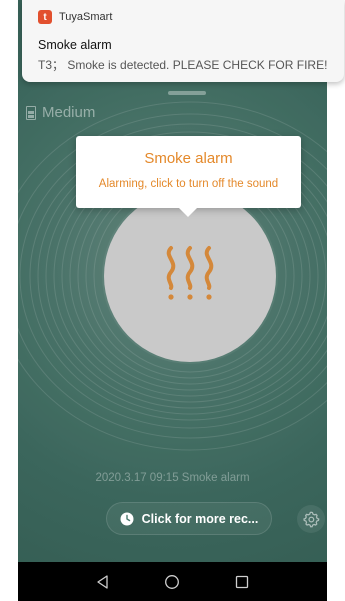  Describe the element at coordinates (86, 17) in the screenshot. I see `notification-app-name: TuyaSmart` at that location.